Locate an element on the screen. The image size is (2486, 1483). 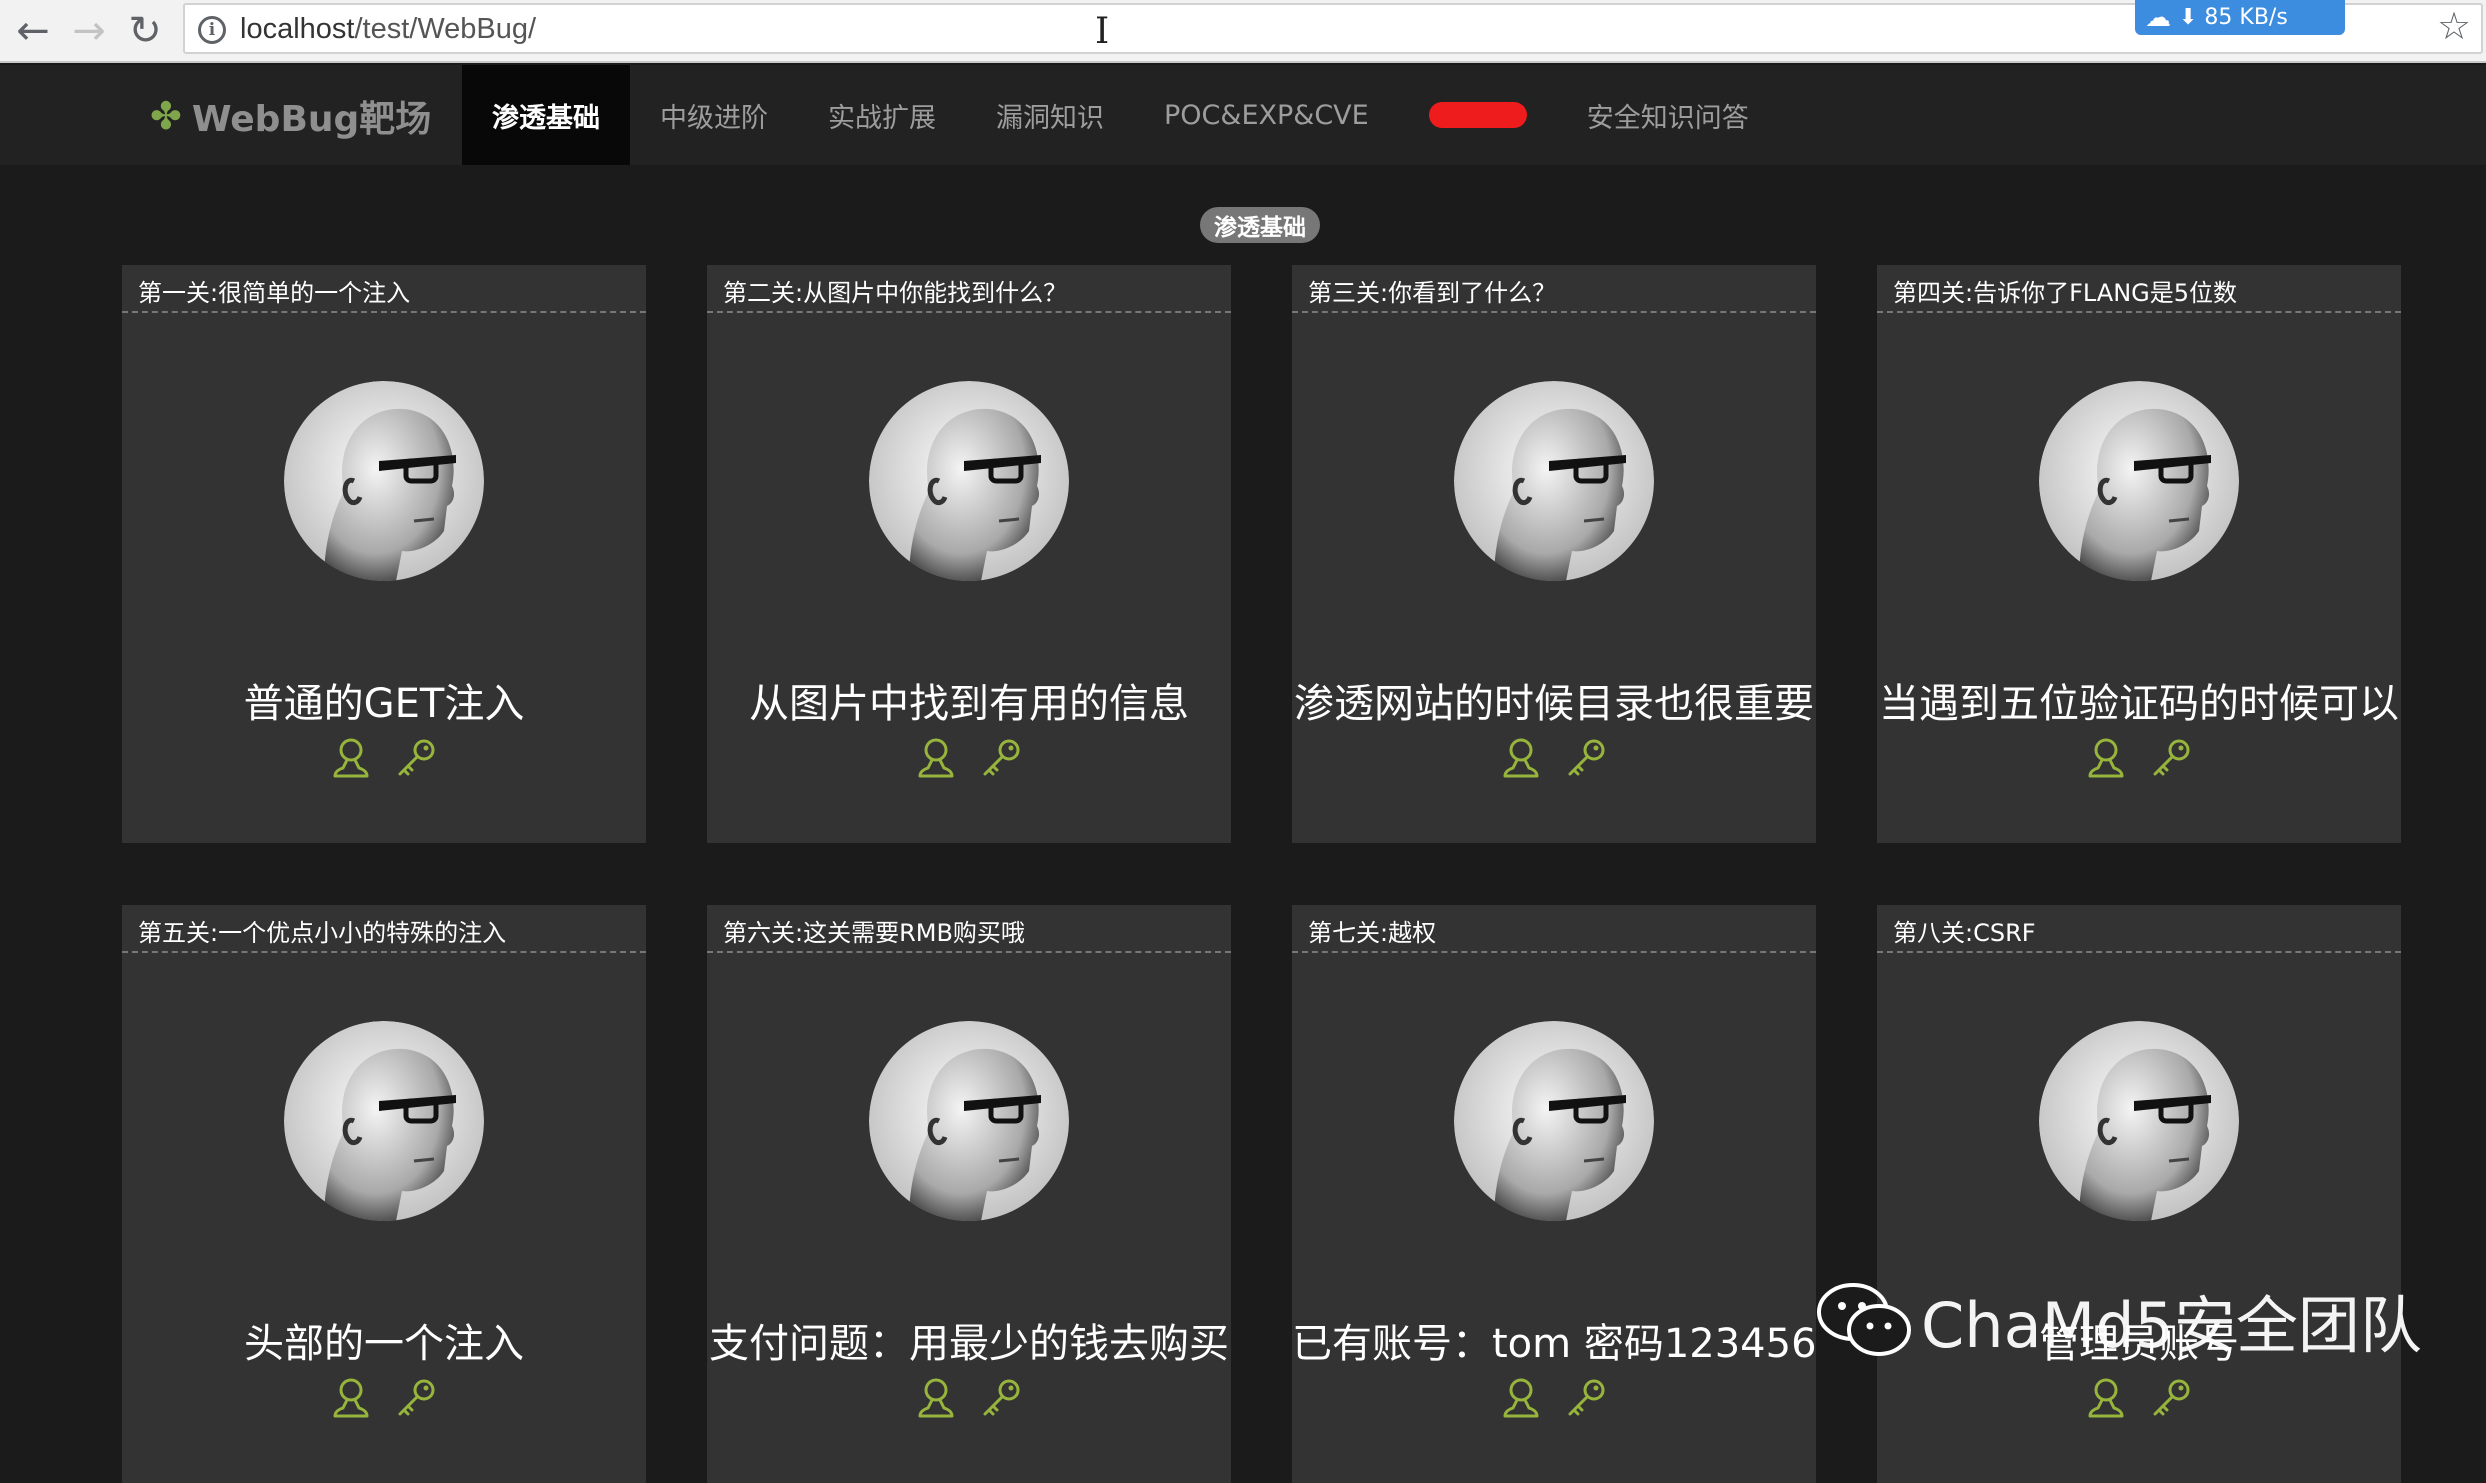
card-title: 从图片中找到有用的信息 is located at coordinates (969, 700).